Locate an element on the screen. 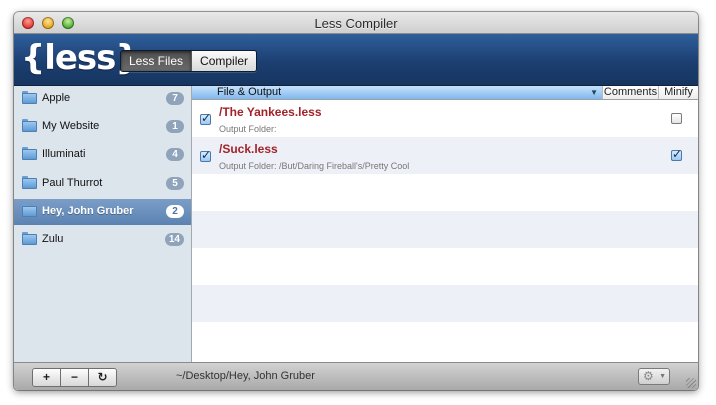 The width and height of the screenshot is (716, 405). add-project-button: + is located at coordinates (46, 377).